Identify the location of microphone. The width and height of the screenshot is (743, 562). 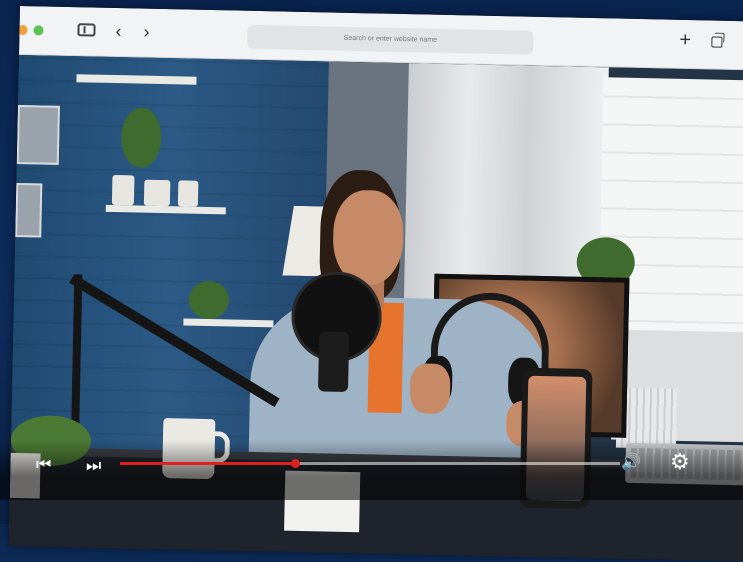
(333, 361).